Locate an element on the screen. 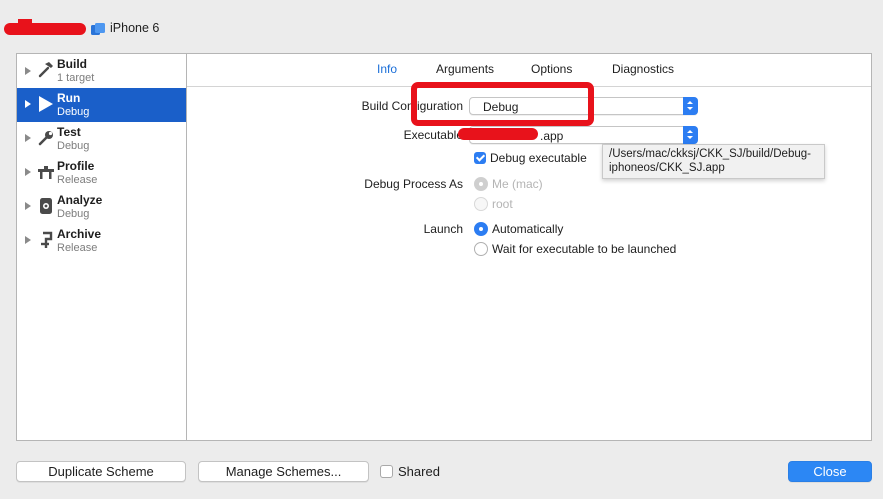  radio-wait-for-executable is located at coordinates (481, 249).